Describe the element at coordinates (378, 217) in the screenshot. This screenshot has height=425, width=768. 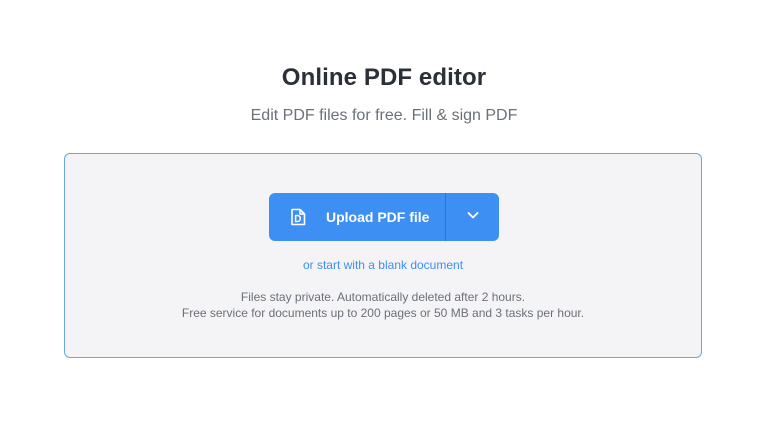
I see `upload-button-label: Upload PDF file` at that location.